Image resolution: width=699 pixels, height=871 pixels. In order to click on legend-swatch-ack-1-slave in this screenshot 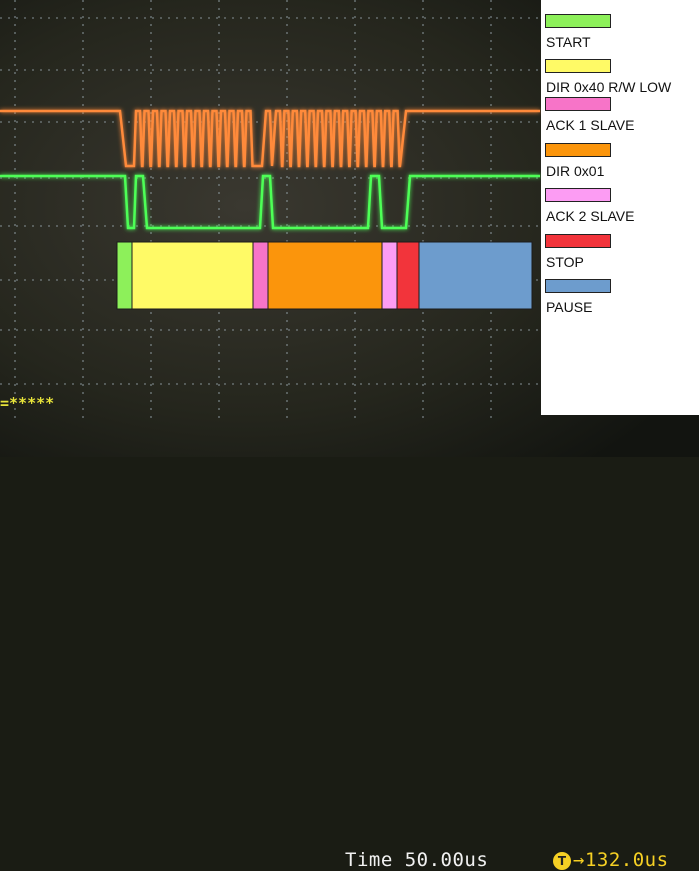, I will do `click(578, 104)`.